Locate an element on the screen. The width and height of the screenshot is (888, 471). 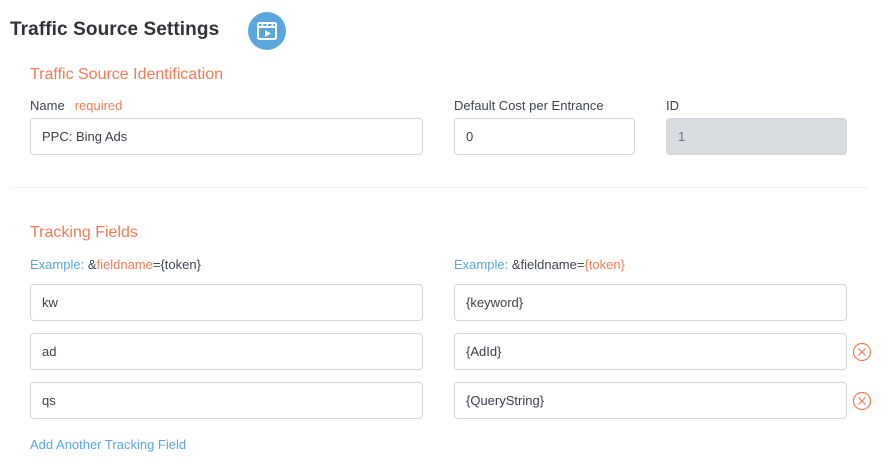
name-label: Name required is located at coordinates (76, 105).